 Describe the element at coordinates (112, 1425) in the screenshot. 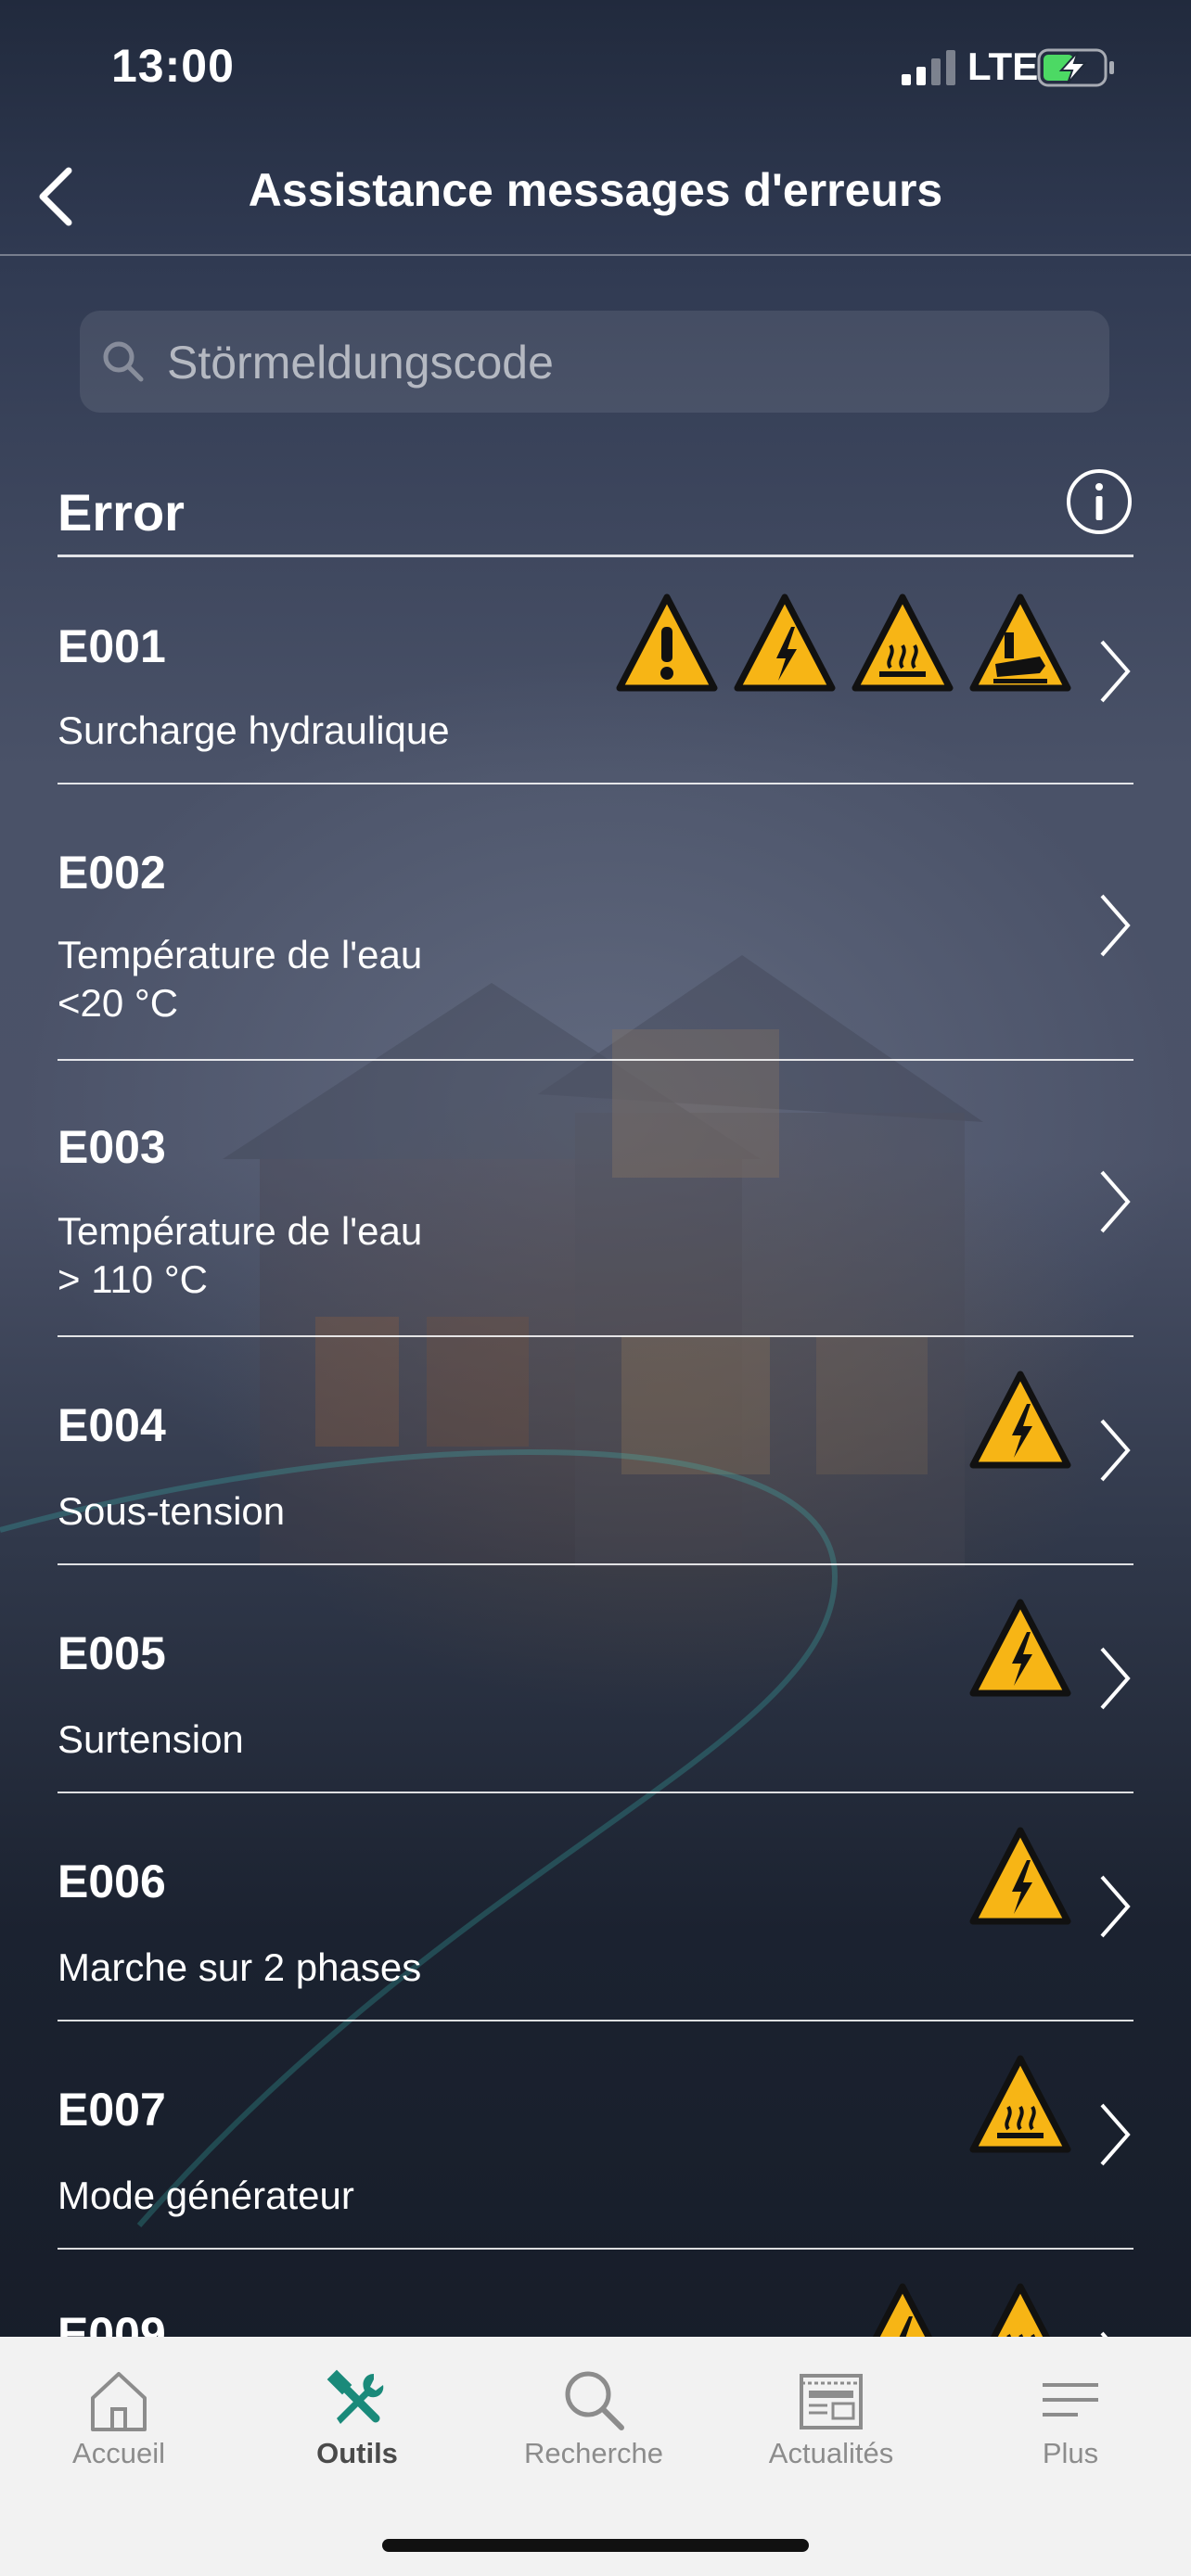

I see `error-code: E004` at that location.